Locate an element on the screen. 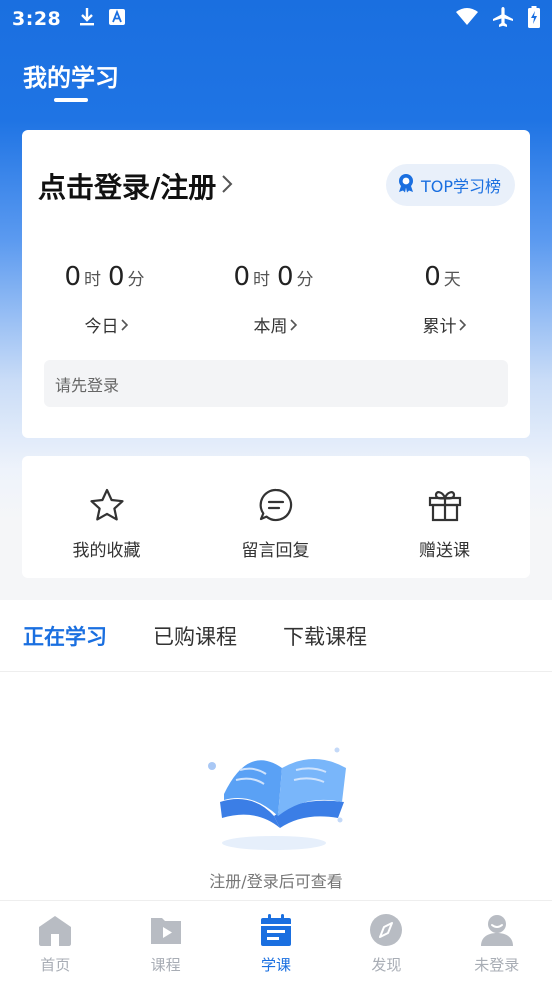  wifi-icon is located at coordinates (467, 19).